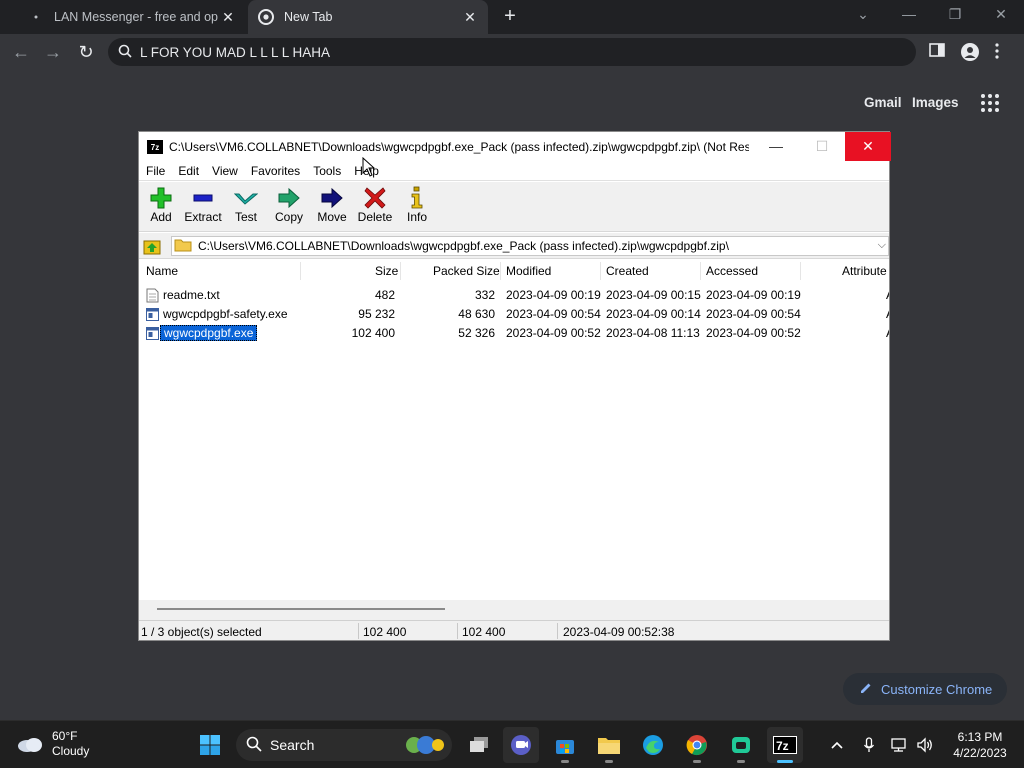 This screenshot has height=768, width=1024. I want to click on column-name: Name, so click(162, 271).